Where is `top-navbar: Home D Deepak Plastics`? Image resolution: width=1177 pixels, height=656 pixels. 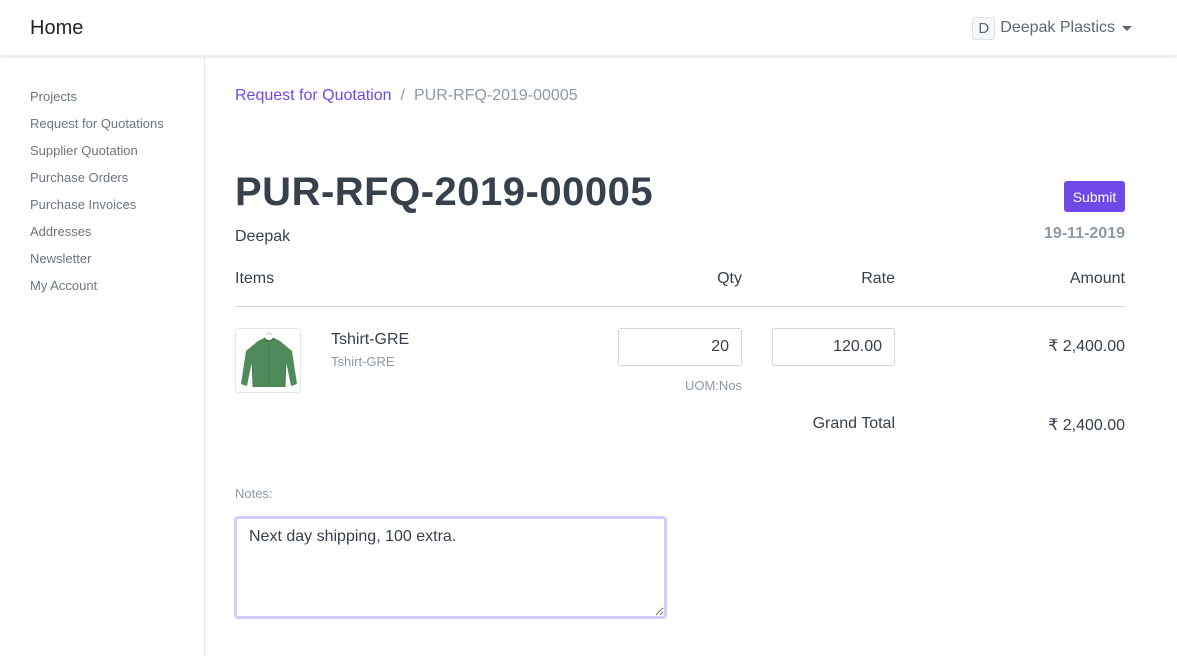 top-navbar: Home D Deepak Plastics is located at coordinates (588, 28).